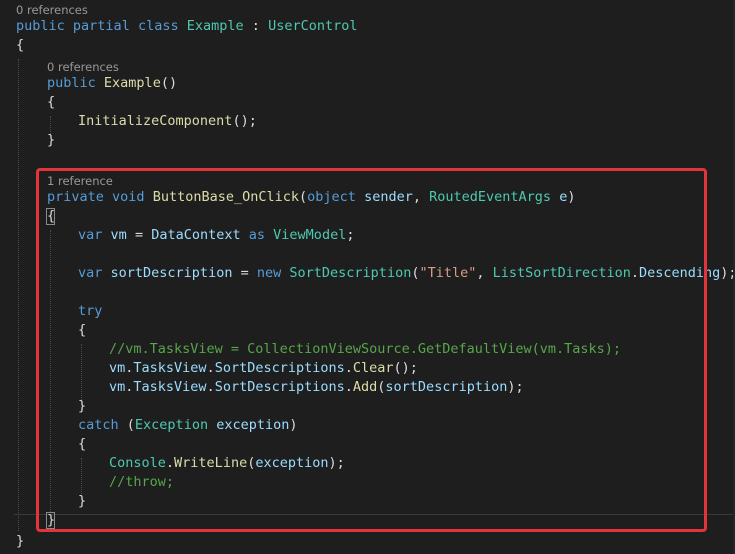 The height and width of the screenshot is (554, 735). I want to click on indent-guide, so click(18, 295).